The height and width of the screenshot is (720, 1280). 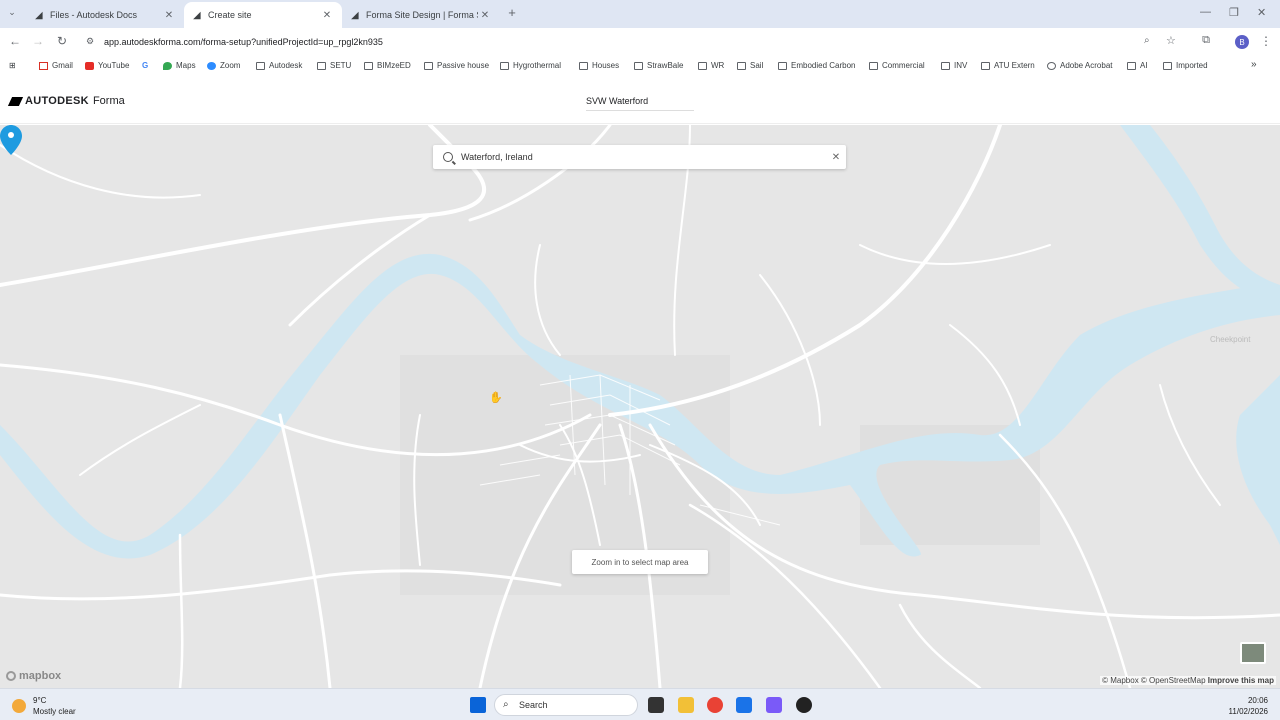 I want to click on weather-condition: Mostly clear, so click(x=54, y=711).